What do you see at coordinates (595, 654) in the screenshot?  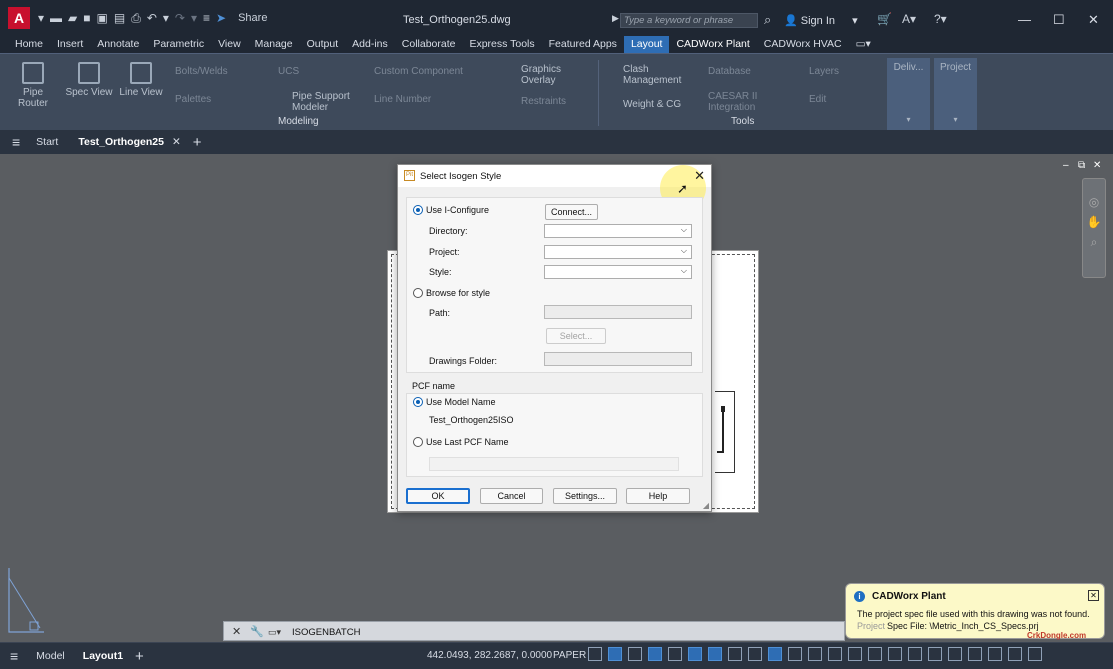 I see `snap-icon` at bounding box center [595, 654].